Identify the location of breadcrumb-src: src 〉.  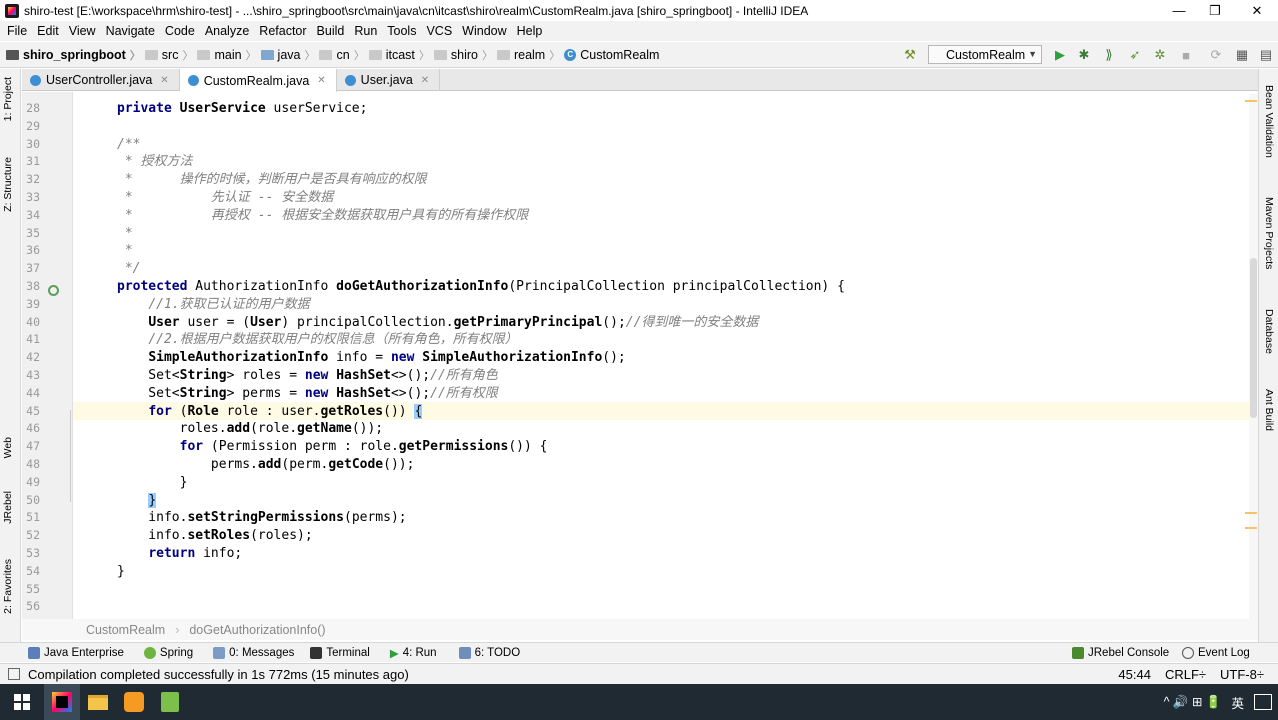
(168, 55).